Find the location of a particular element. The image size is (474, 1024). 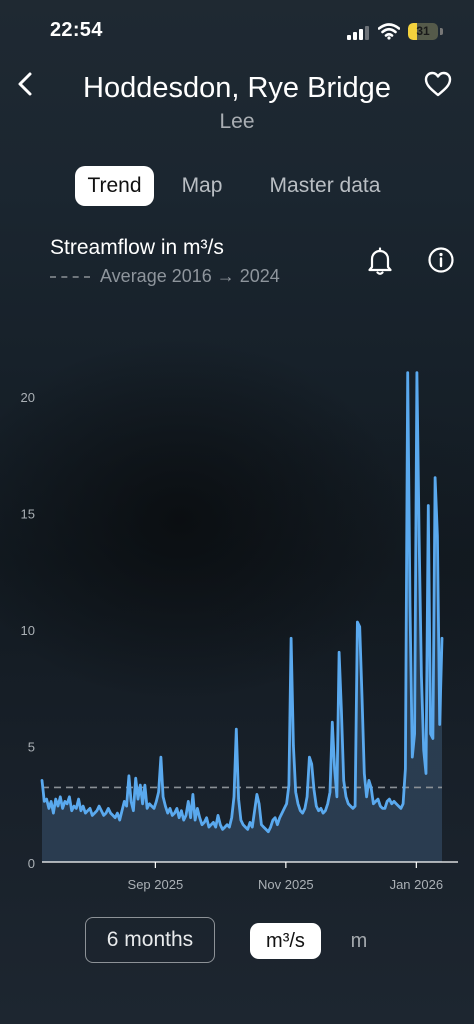

average-label: Average 2016 → 2024 is located at coordinates (190, 276).